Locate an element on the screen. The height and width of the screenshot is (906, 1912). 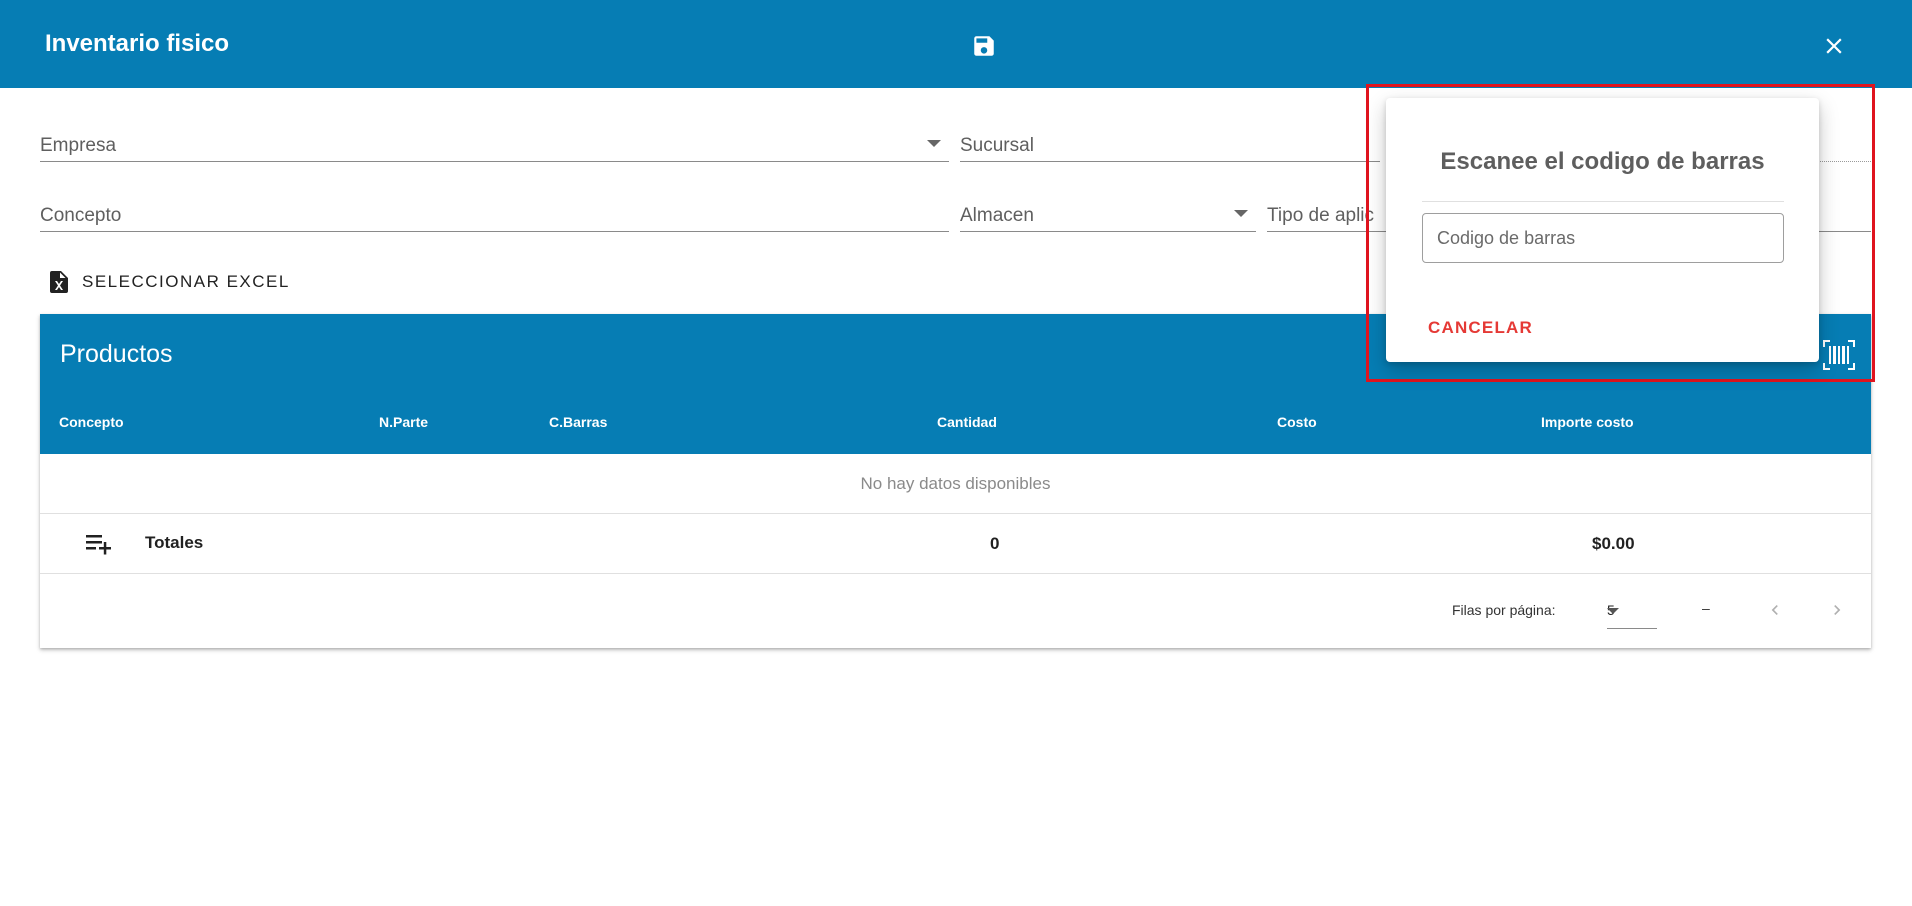
sucursal-label: Sucursal is located at coordinates (997, 145).